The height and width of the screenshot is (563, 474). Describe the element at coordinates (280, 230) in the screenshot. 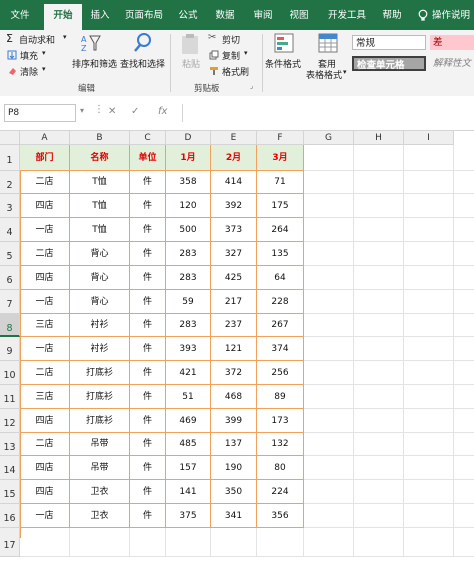

I see `table-cell: 264` at that location.